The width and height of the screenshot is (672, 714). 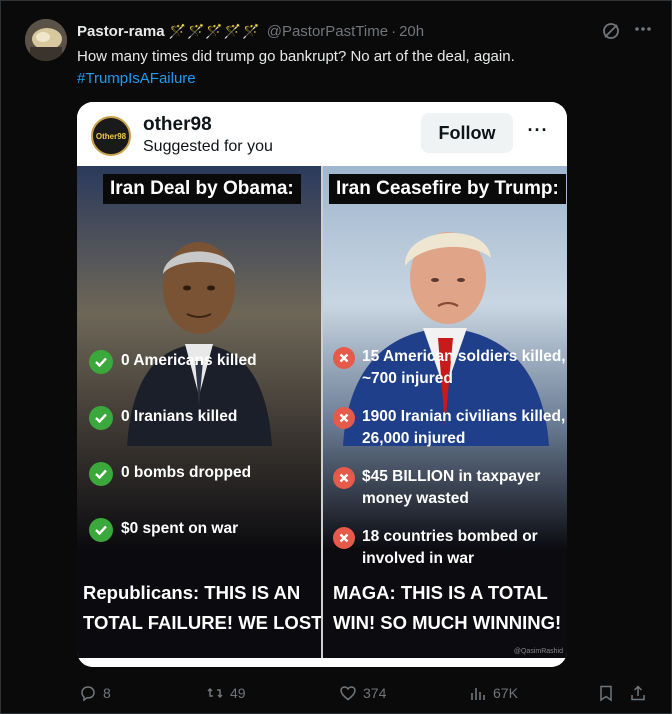 I want to click on repost-icon, so click(x=215, y=693).